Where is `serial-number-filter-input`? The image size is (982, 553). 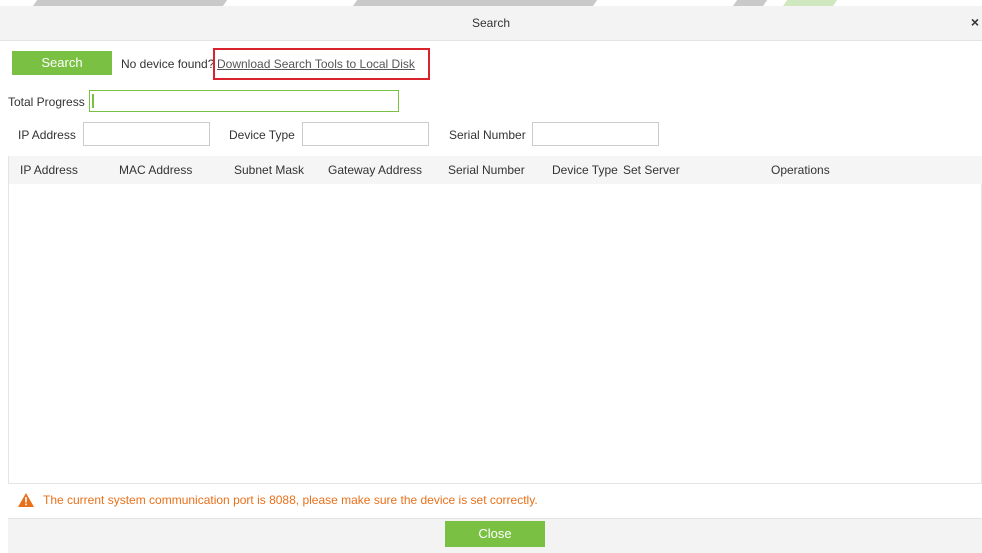
serial-number-filter-input is located at coordinates (595, 134).